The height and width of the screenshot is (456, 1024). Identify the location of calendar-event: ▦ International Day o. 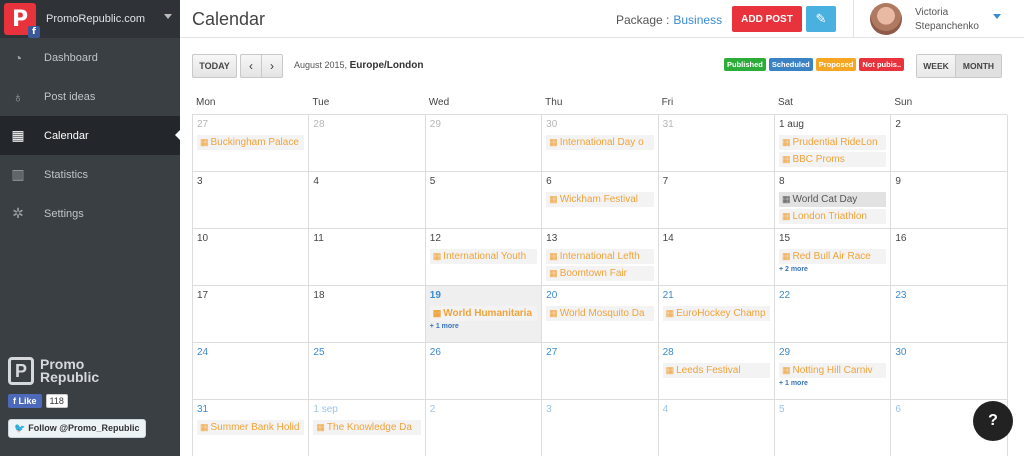
(600, 142).